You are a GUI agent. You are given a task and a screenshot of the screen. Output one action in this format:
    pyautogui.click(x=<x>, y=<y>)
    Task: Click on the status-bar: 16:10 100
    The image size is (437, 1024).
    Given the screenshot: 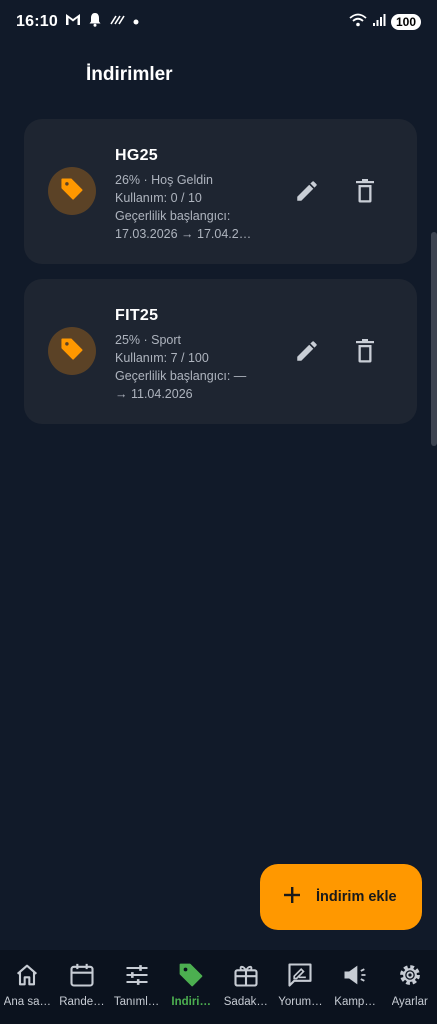 What is the action you would take?
    pyautogui.click(x=218, y=22)
    